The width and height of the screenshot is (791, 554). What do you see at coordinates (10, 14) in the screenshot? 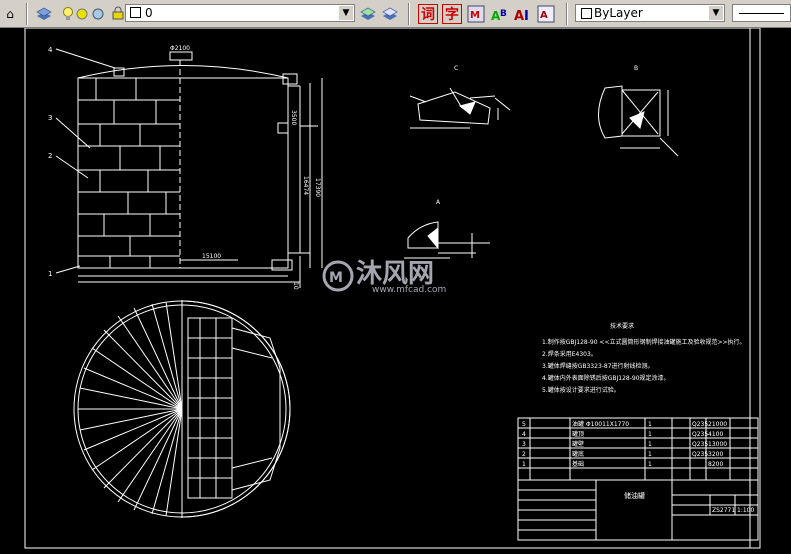
I see `home-icon: ⌂` at bounding box center [10, 14].